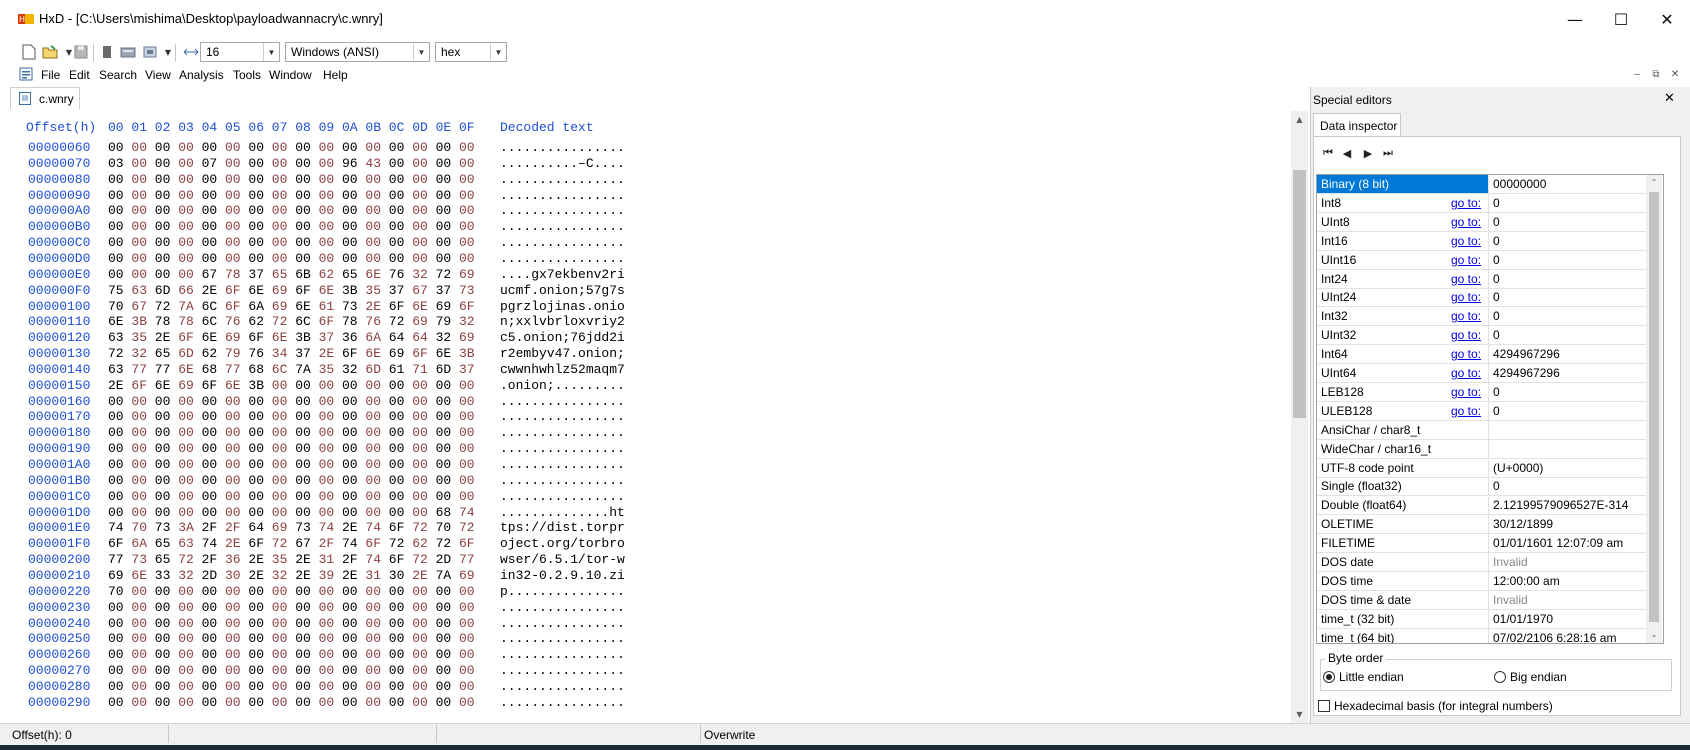  What do you see at coordinates (166, 290) in the screenshot?
I see `hex-byte: 6D` at bounding box center [166, 290].